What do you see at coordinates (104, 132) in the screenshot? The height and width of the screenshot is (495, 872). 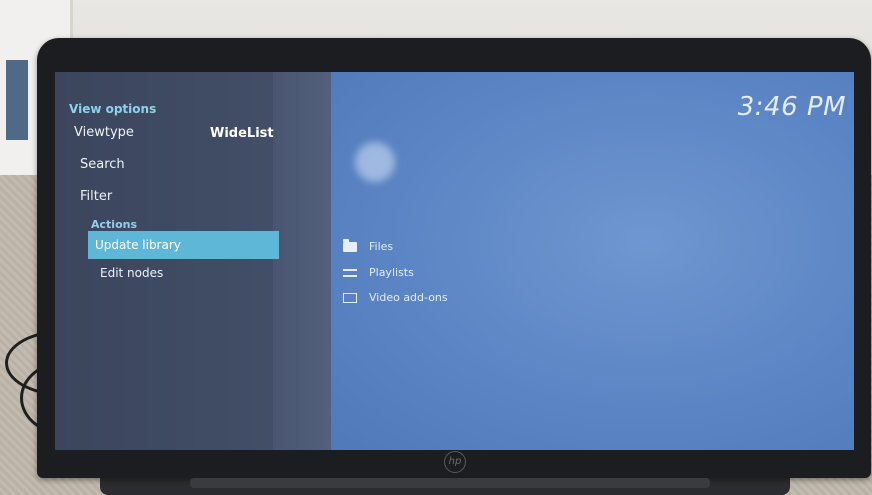 I see `viewtype-menu-item: Viewtype` at bounding box center [104, 132].